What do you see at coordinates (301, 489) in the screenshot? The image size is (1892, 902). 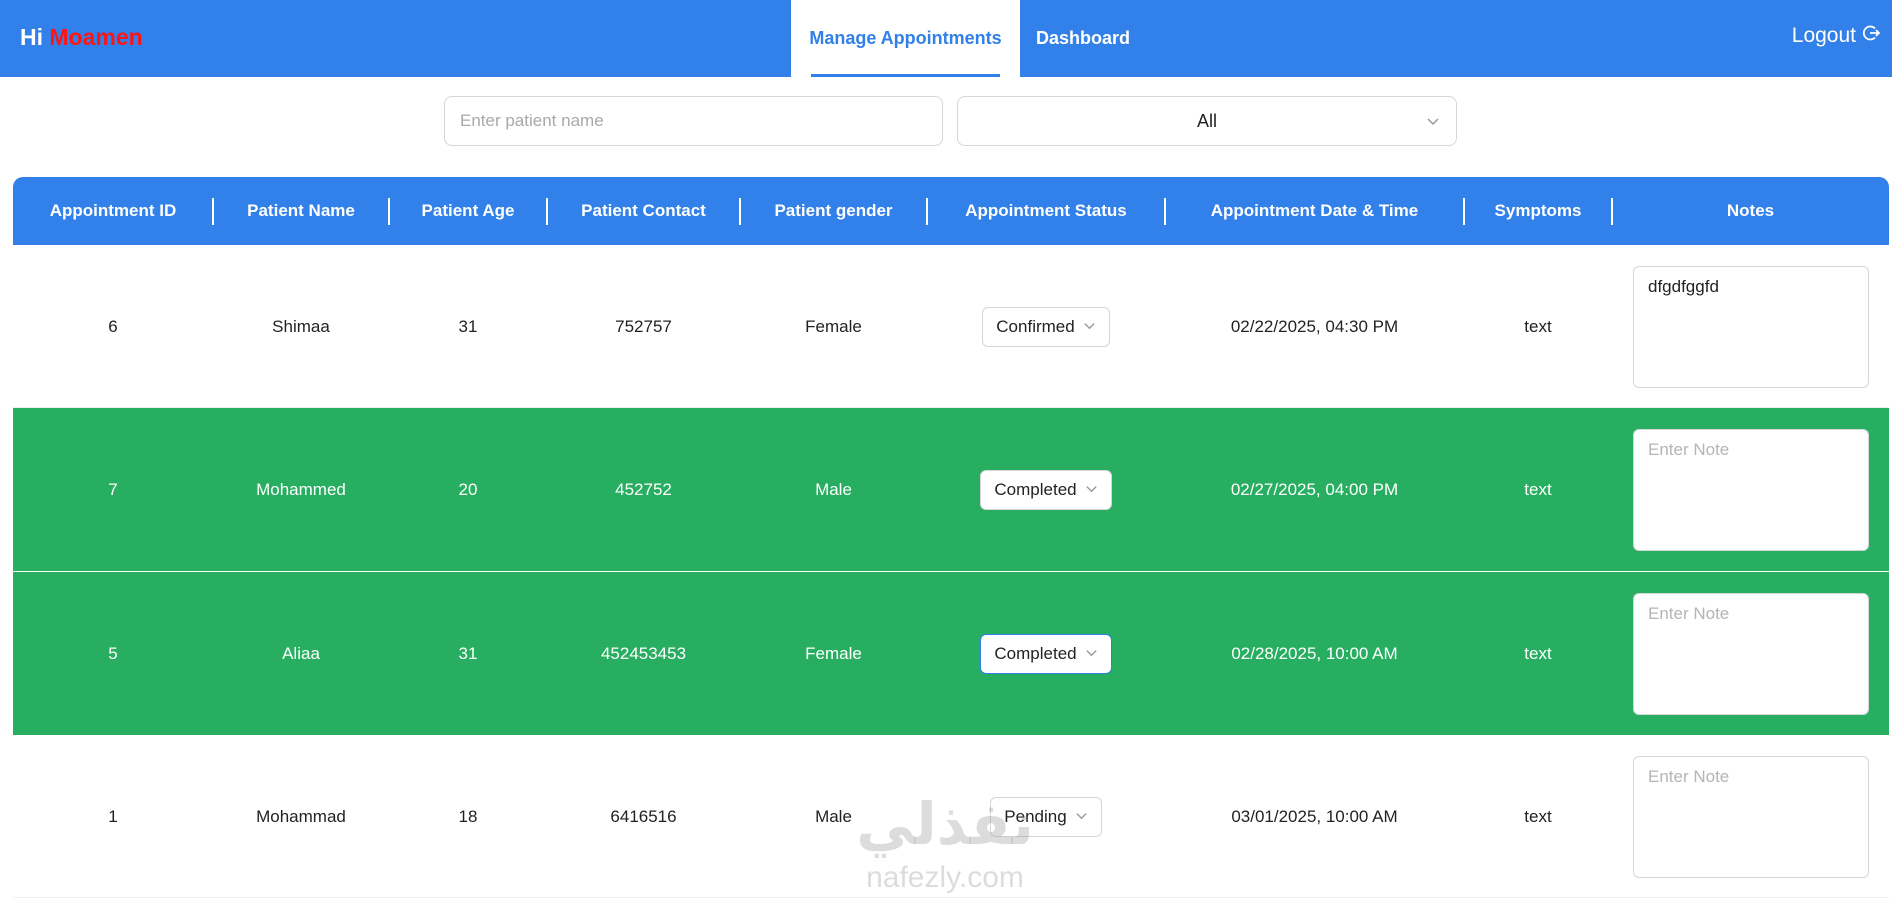 I see `cell-patient-name: Mohammed` at bounding box center [301, 489].